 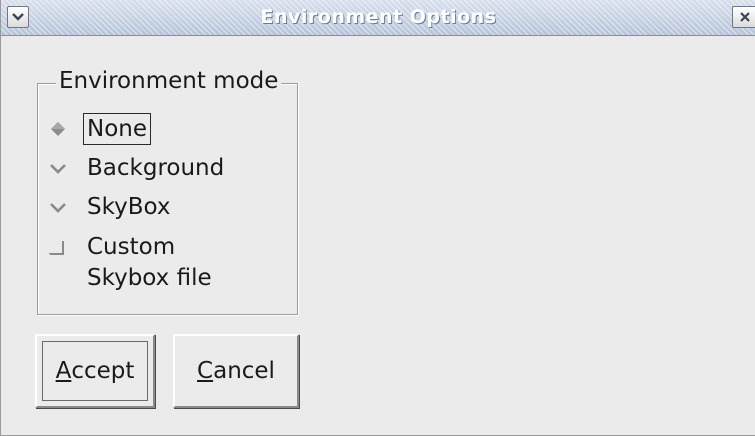 What do you see at coordinates (205, 371) in the screenshot?
I see `cancel-mnemonic: C` at bounding box center [205, 371].